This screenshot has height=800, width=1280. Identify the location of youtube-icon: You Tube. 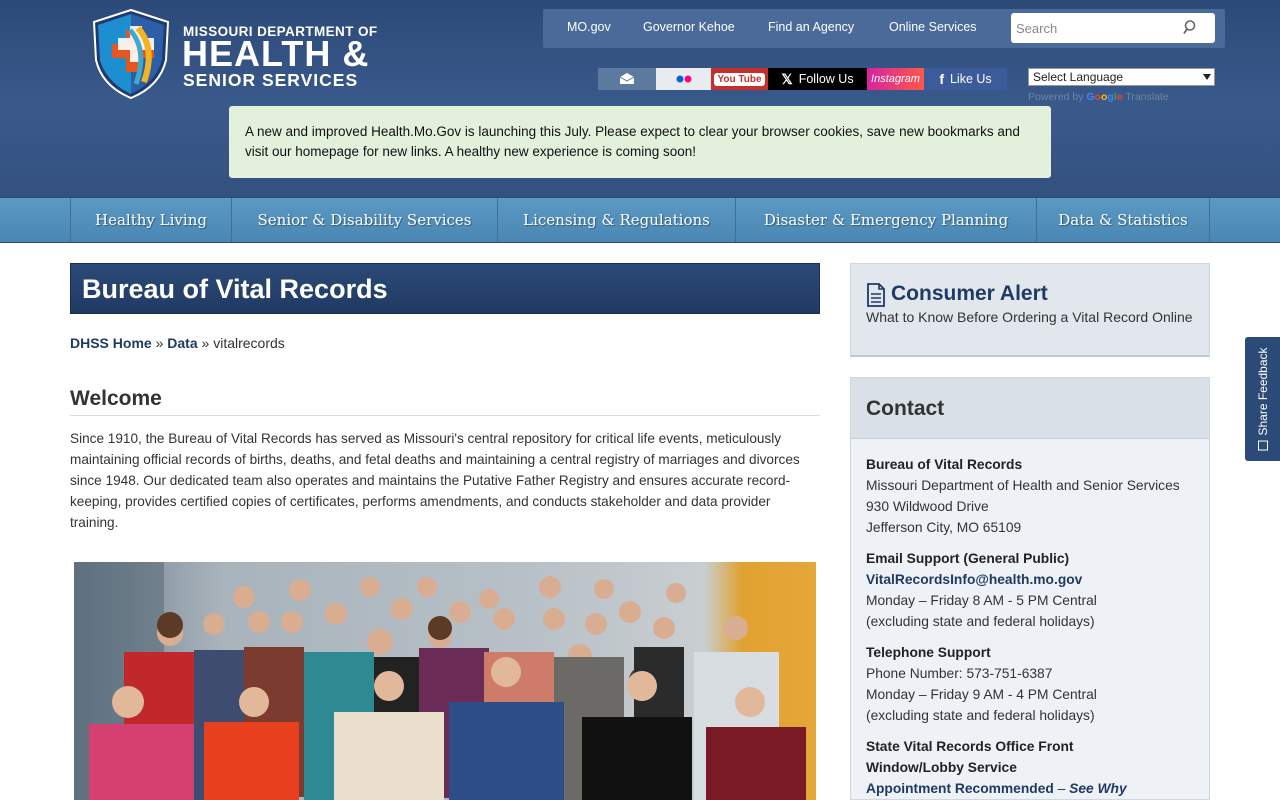
(739, 79).